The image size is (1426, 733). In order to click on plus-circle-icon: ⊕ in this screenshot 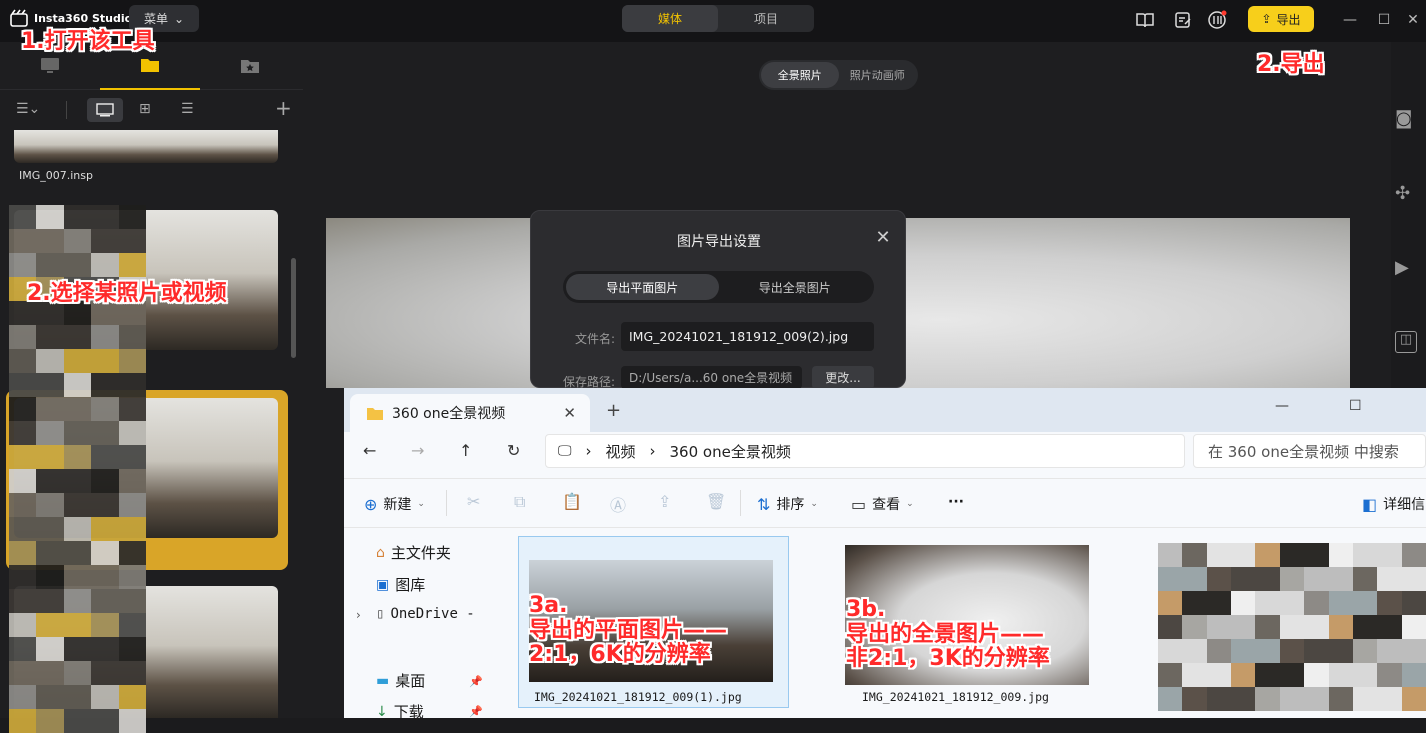, I will do `click(371, 504)`.